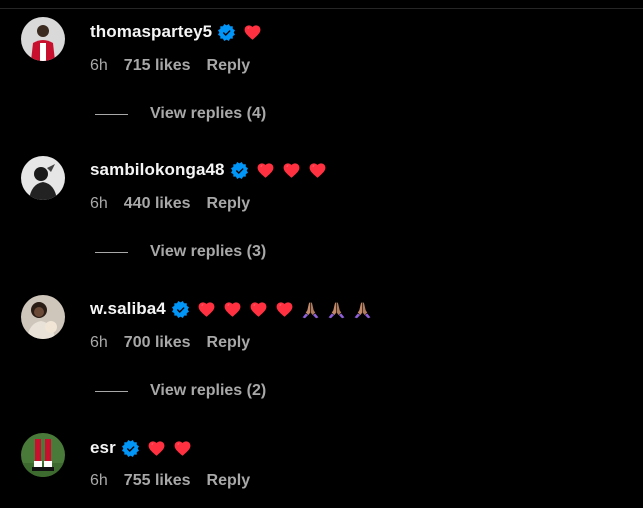 This screenshot has height=508, width=643. What do you see at coordinates (157, 204) in the screenshot?
I see `likes-count: 440 likes` at bounding box center [157, 204].